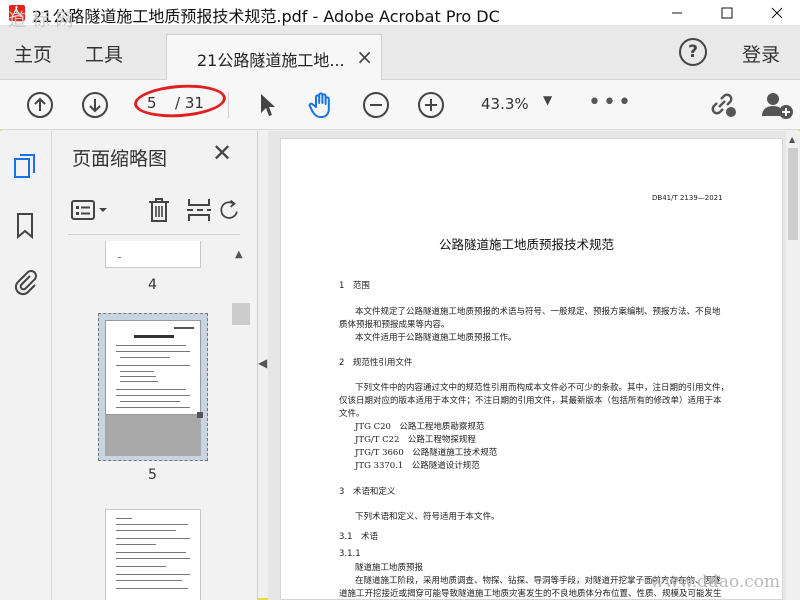 This screenshot has width=800, height=600. I want to click on hand-tool-icon, so click(322, 105).